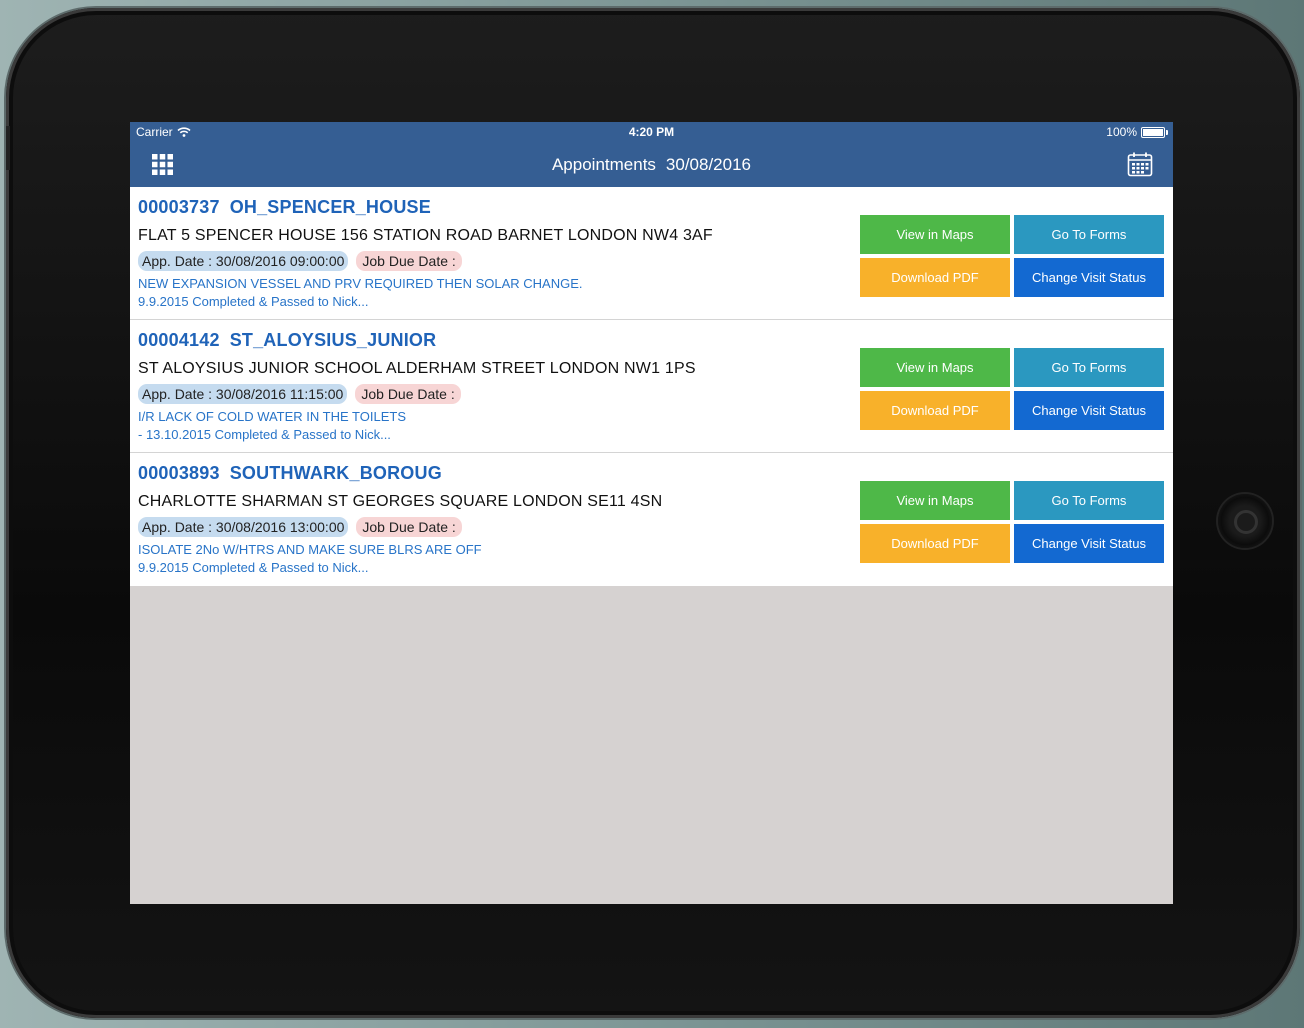  Describe the element at coordinates (1140, 164) in the screenshot. I see `calendar-icon` at that location.